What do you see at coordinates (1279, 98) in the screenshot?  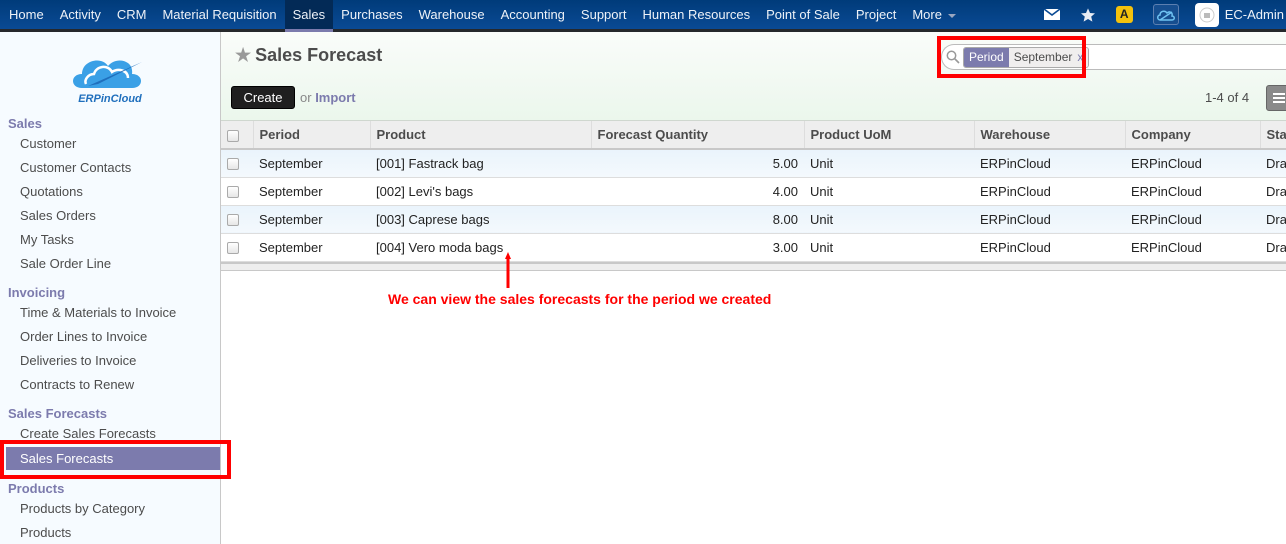 I see `list-icon` at bounding box center [1279, 98].